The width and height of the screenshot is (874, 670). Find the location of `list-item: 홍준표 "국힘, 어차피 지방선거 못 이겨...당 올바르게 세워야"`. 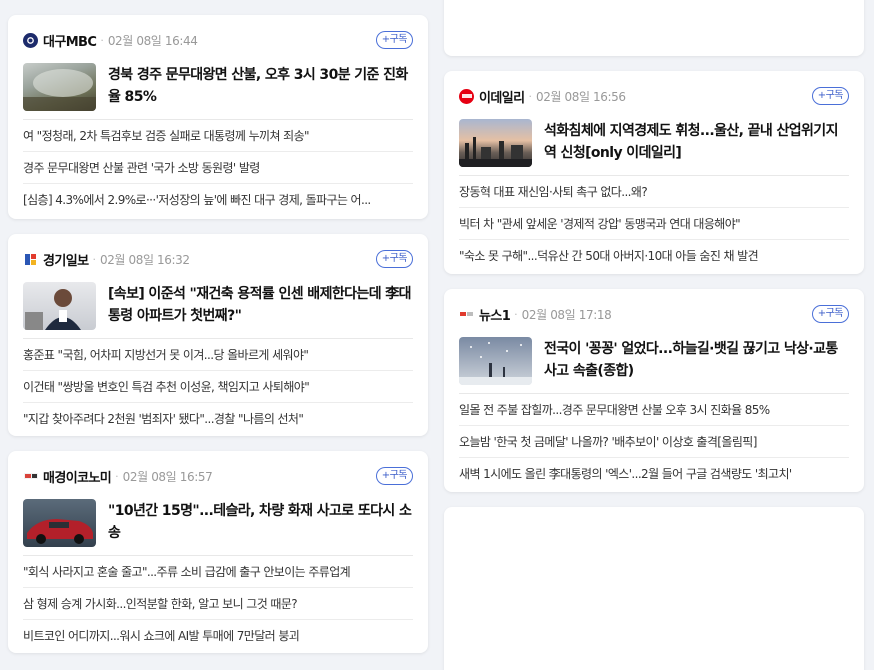

list-item: 홍준표 "국힘, 어차피 지방선거 못 이겨...당 올바르게 세워야" is located at coordinates (218, 355).